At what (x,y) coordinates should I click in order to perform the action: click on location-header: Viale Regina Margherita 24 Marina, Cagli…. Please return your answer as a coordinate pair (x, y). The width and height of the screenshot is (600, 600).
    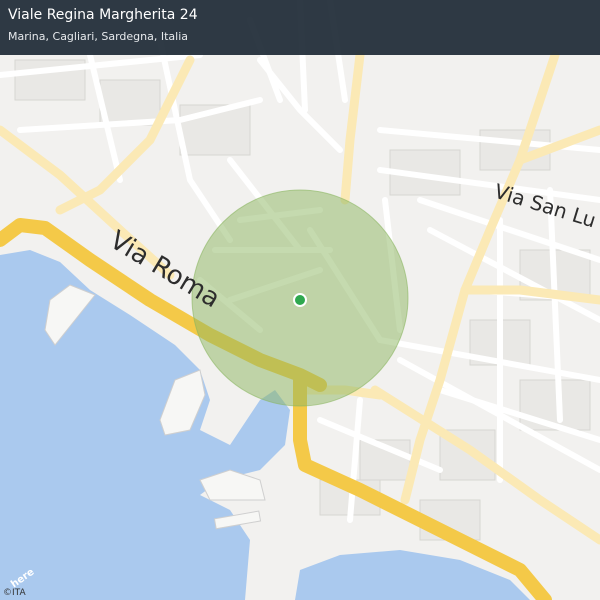
    Looking at the image, I should click on (300, 27).